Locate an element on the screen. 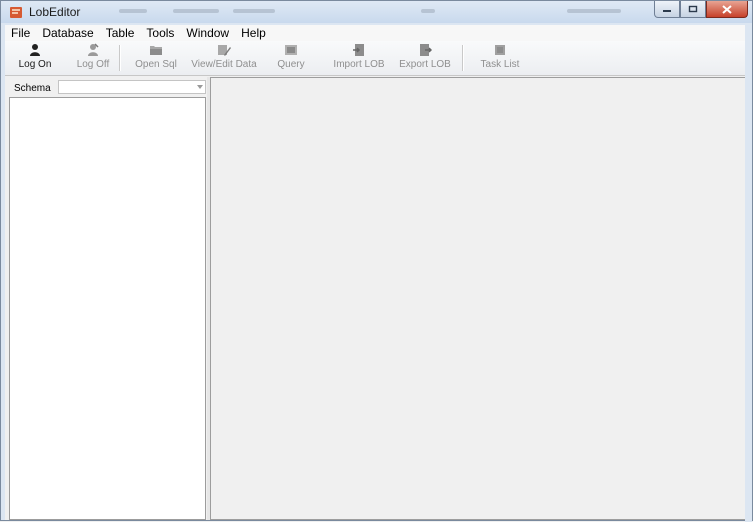 This screenshot has width=753, height=522. menu-database: Database is located at coordinates (67, 33).